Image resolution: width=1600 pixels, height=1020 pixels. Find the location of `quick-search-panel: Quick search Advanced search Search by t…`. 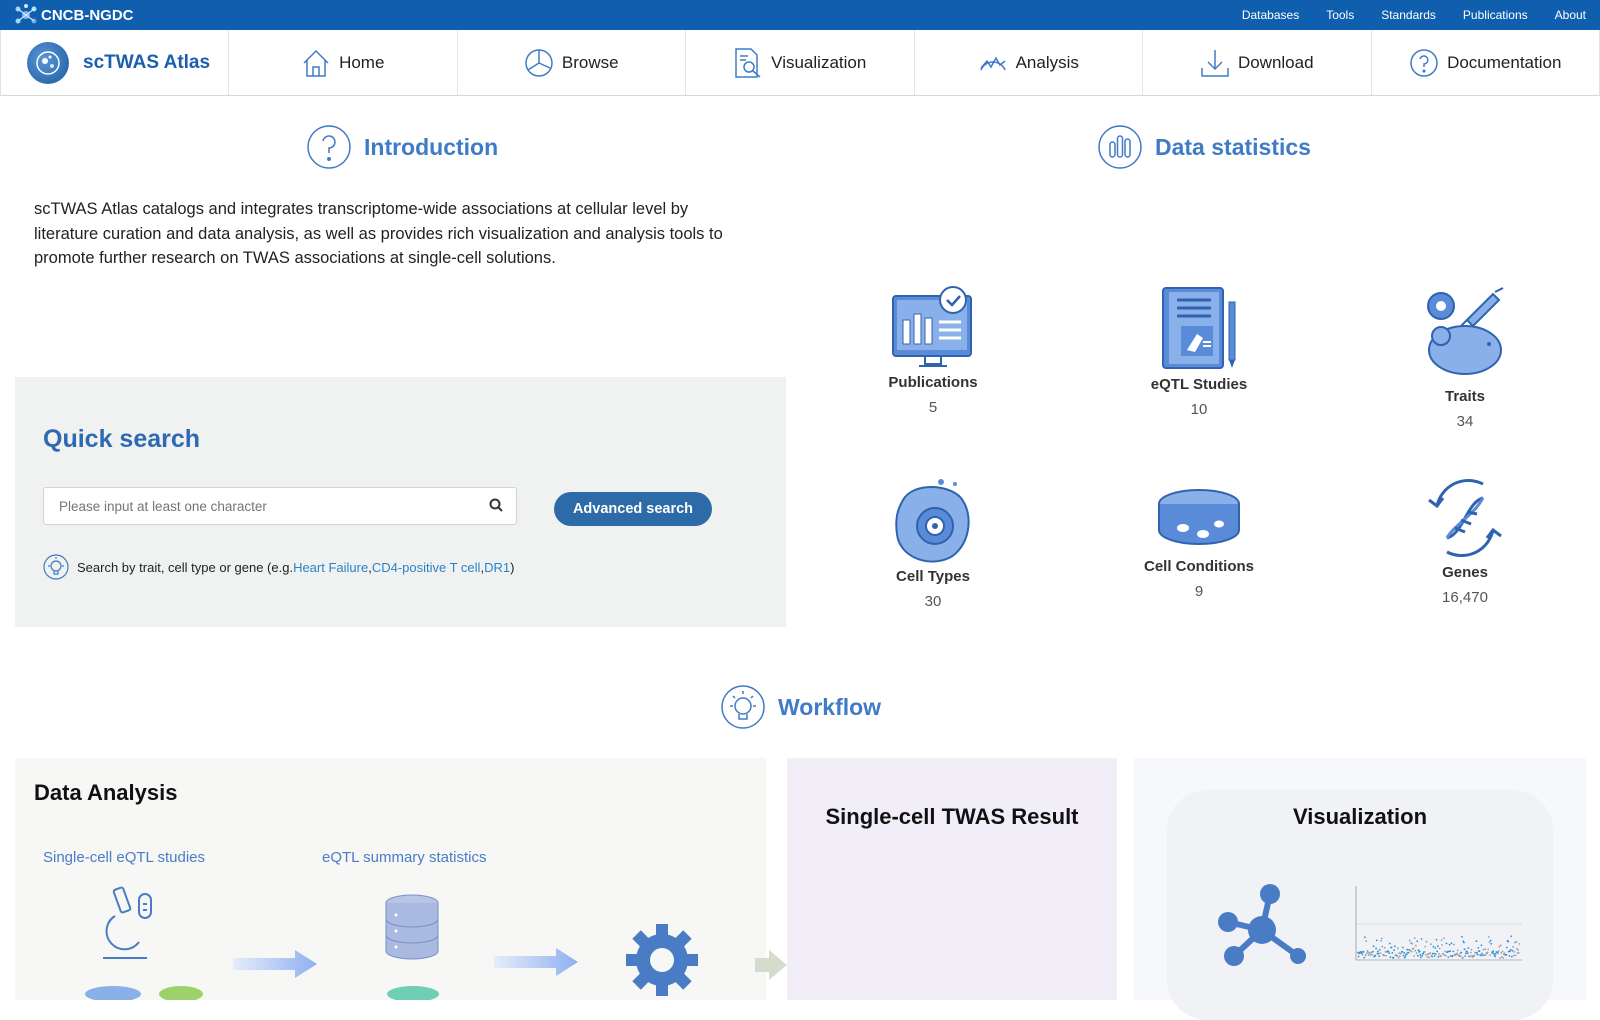

quick-search-panel: Quick search Advanced search Search by t… is located at coordinates (400, 502).